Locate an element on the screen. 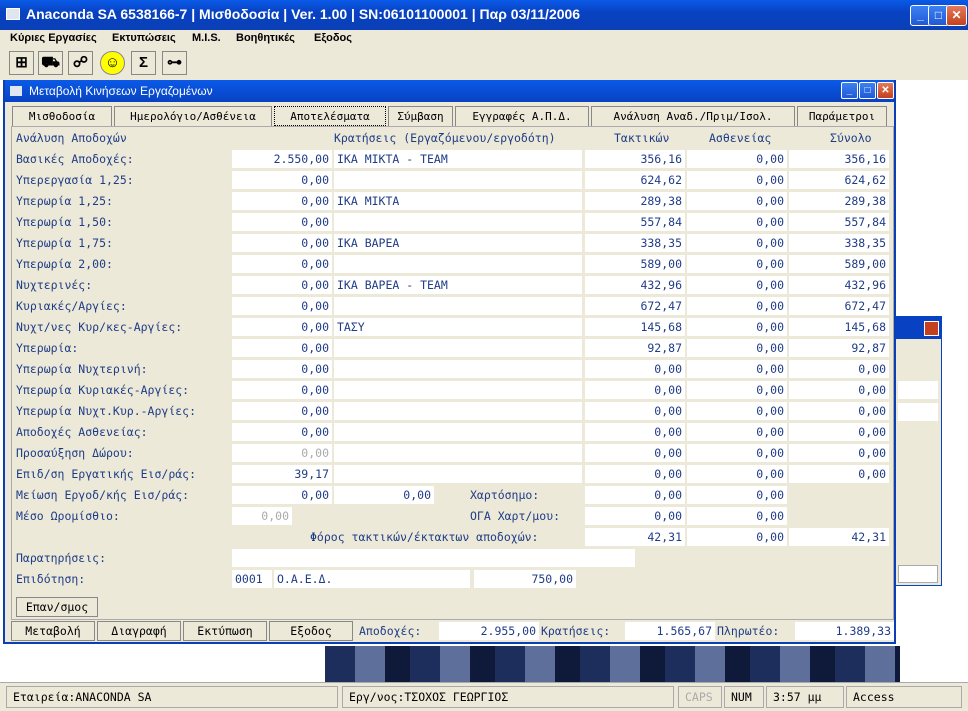 The width and height of the screenshot is (968, 711). menu-main-tasks: Κύριες Εργασίες is located at coordinates (53, 38).